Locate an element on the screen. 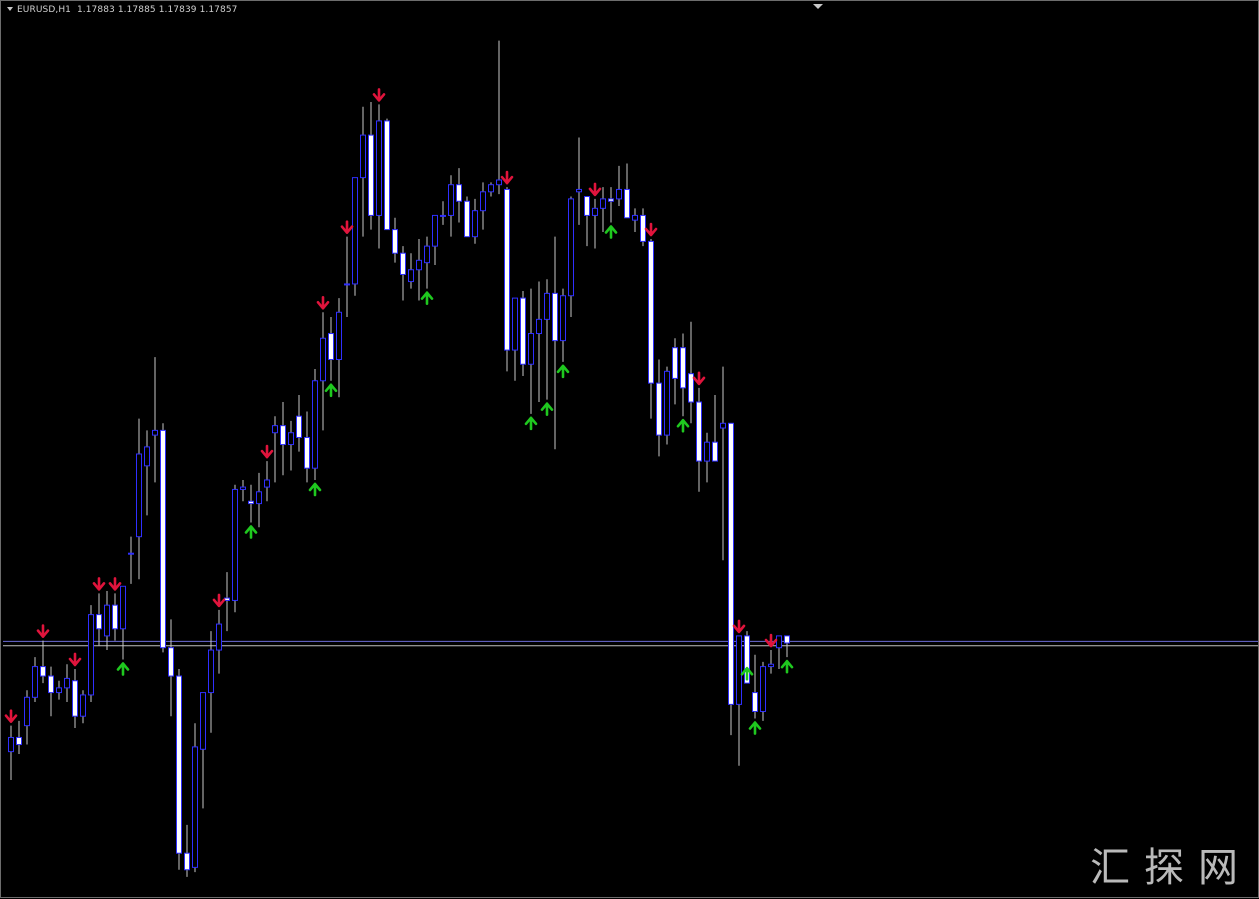 The height and width of the screenshot is (899, 1259). ohlc-readout: 1.17883 1.17885 1.17839 1.17857 is located at coordinates (157, 10).